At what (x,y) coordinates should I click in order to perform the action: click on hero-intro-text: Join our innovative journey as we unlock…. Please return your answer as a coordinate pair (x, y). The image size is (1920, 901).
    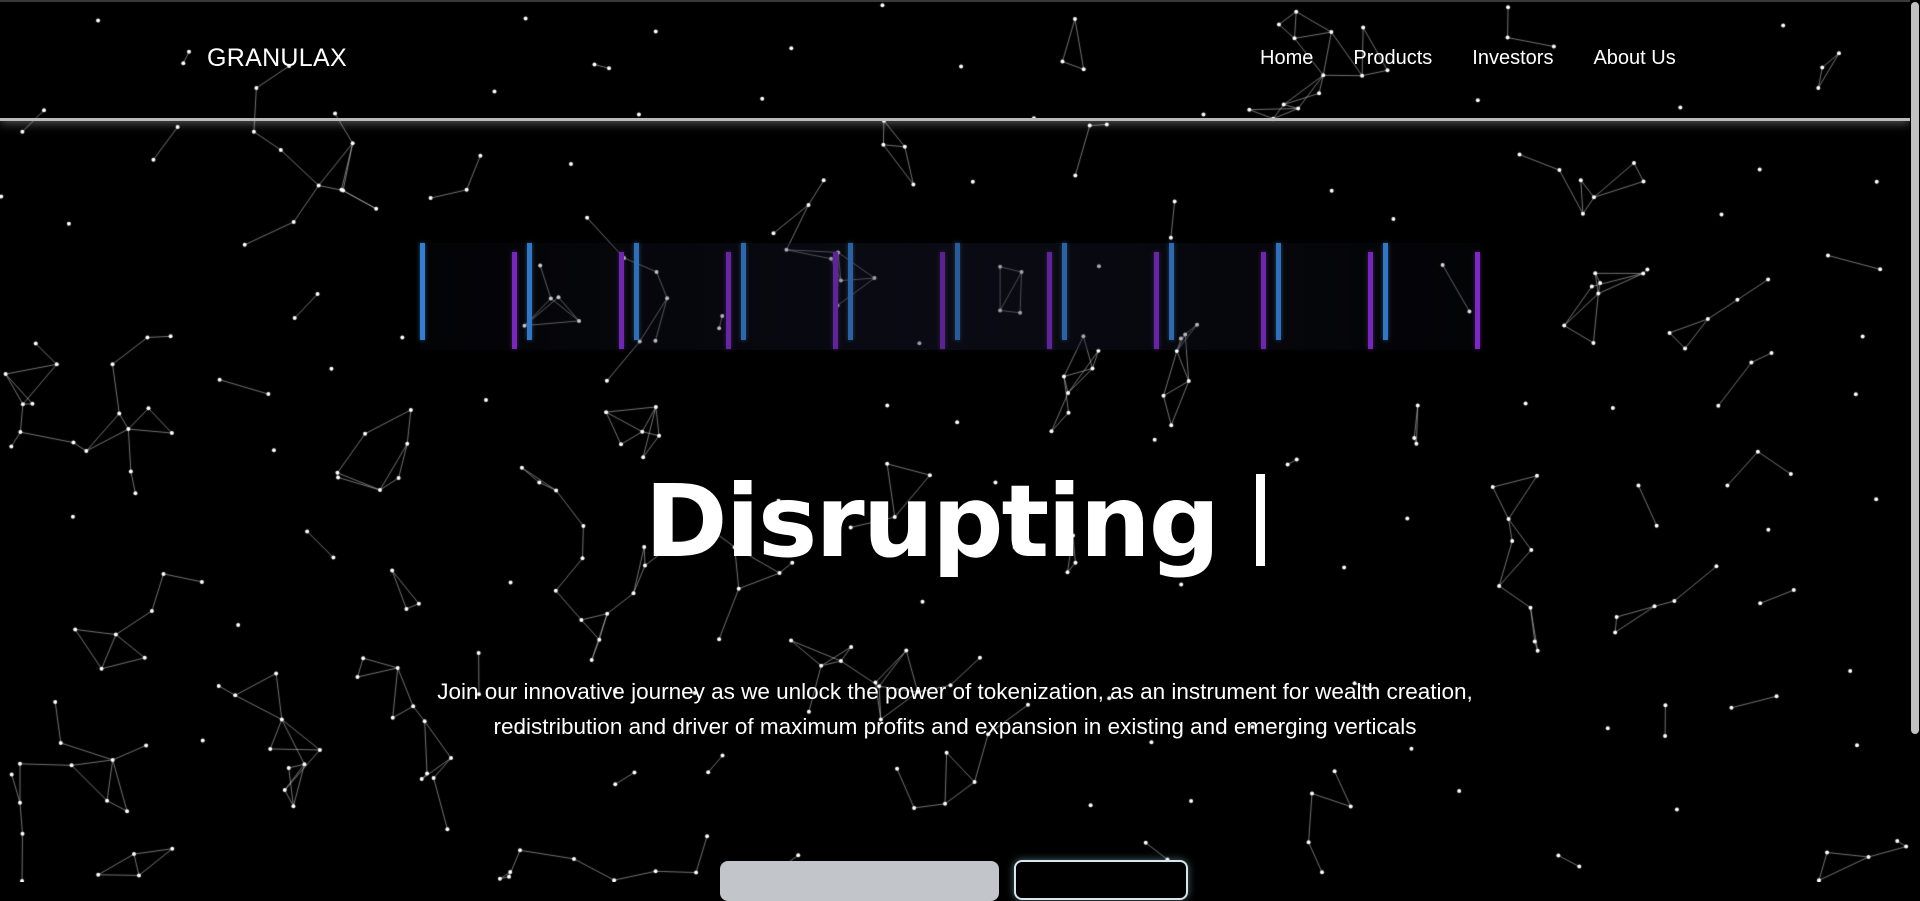
    Looking at the image, I should click on (955, 709).